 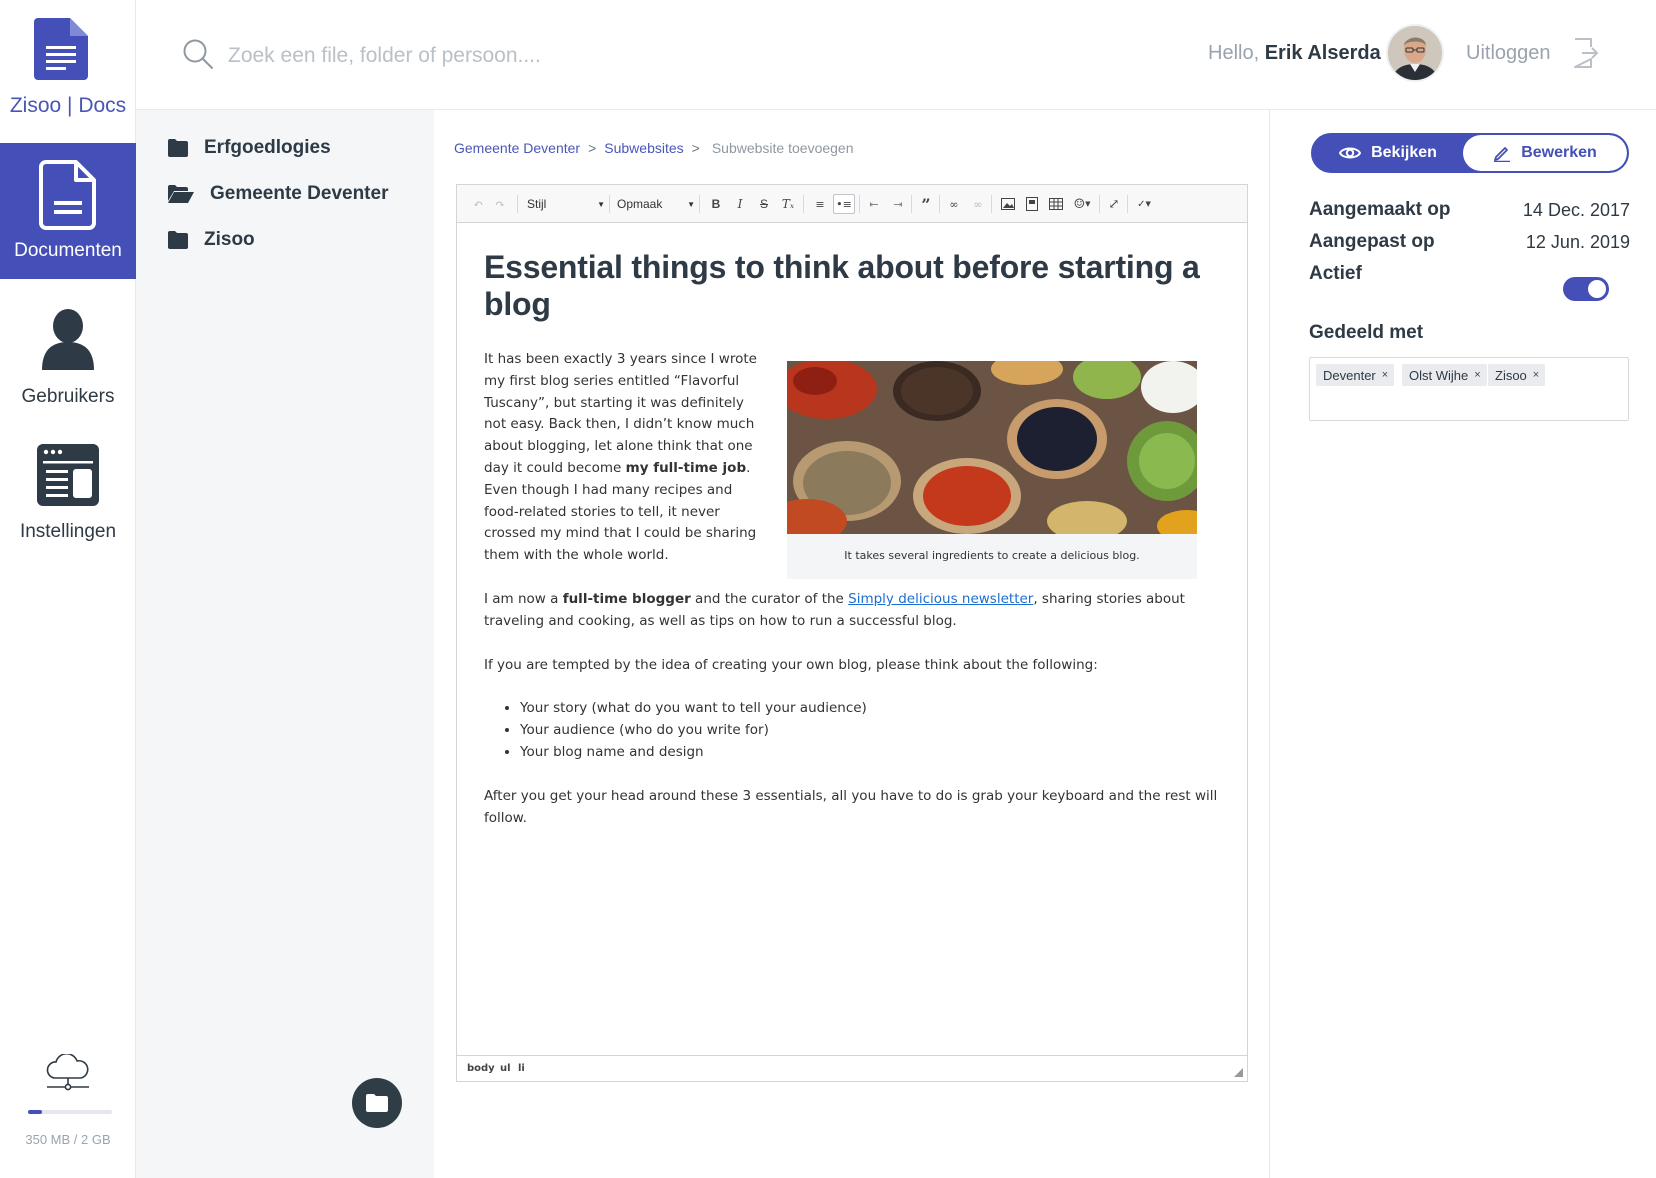 What do you see at coordinates (1144, 204) in the screenshot?
I see `spellcheck-icon: ✓ ▼` at bounding box center [1144, 204].